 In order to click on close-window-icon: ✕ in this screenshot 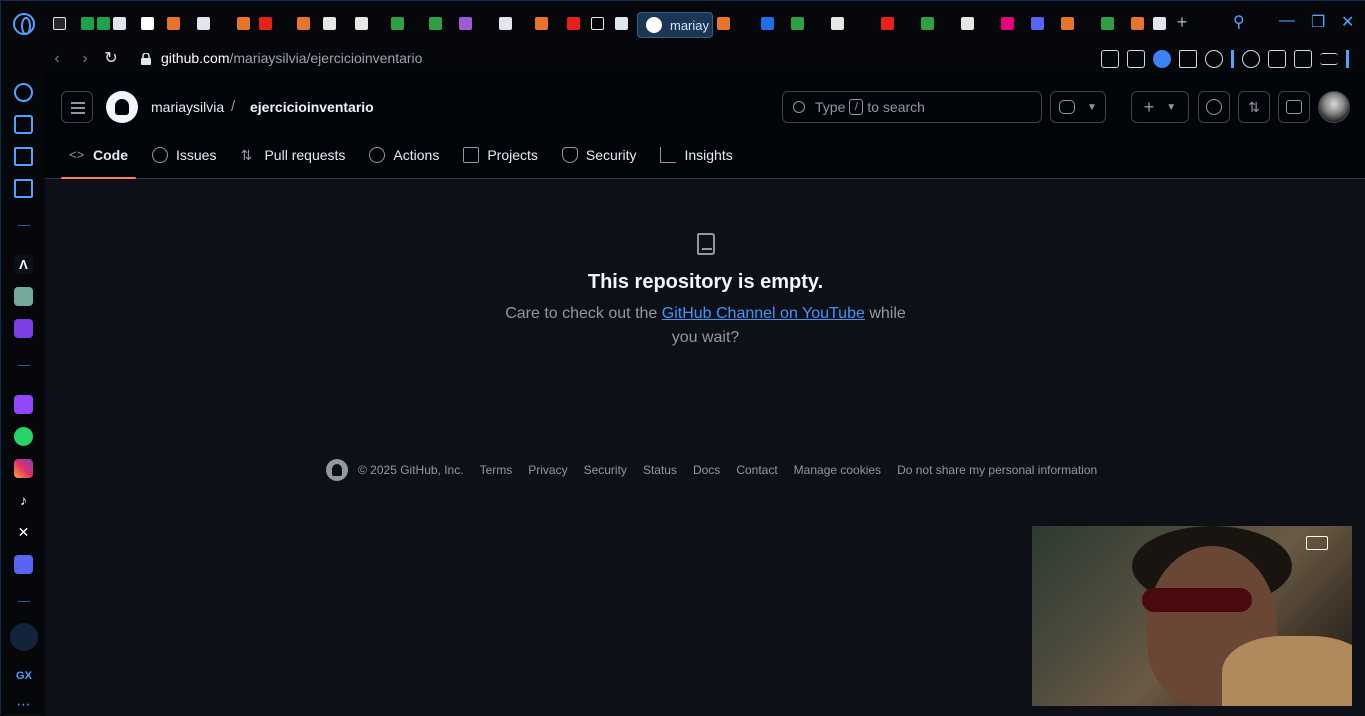, I will do `click(1347, 22)`.